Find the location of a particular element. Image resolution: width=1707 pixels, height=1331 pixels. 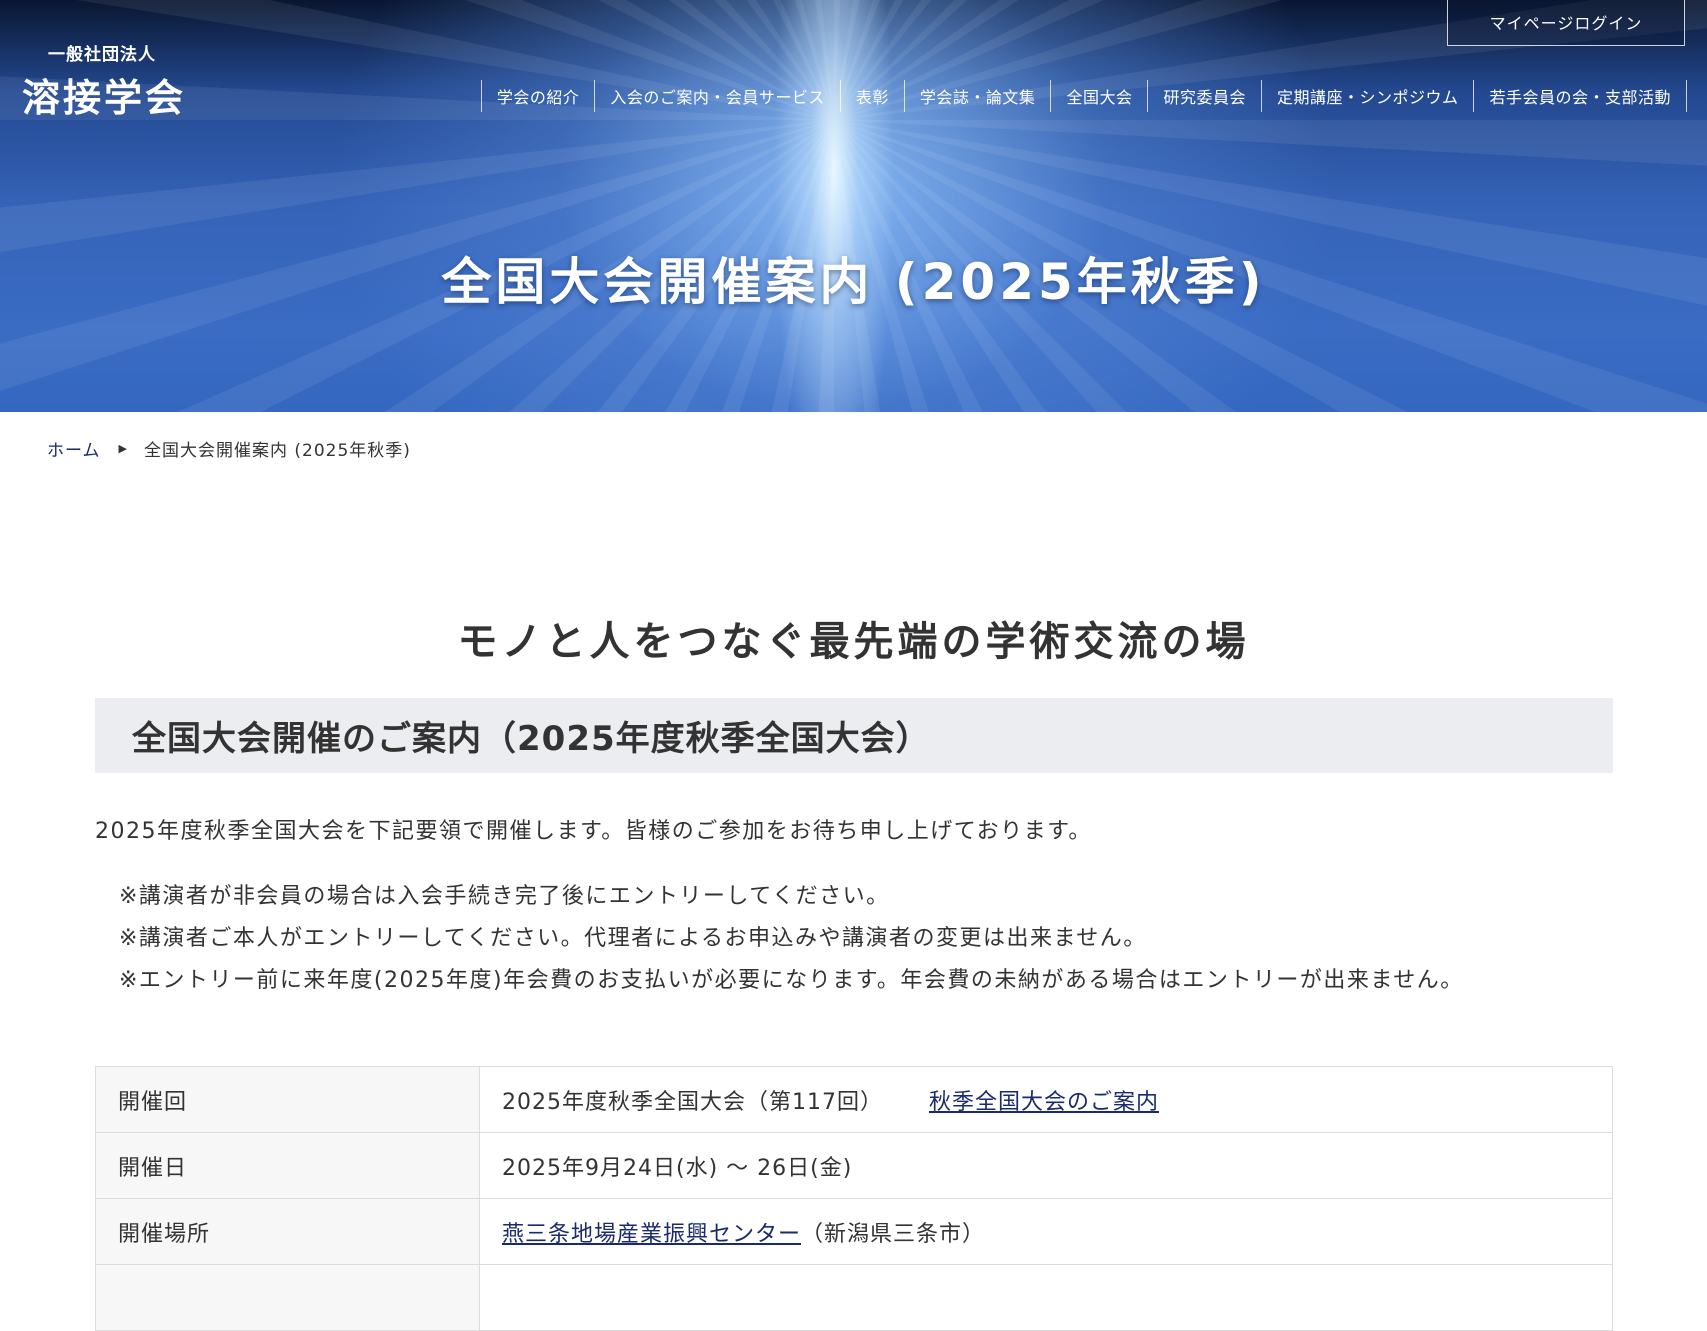

row-value: 2025年度秋季全国大会（第117回） 秋季全国大会のご案内 is located at coordinates (1046, 1099).